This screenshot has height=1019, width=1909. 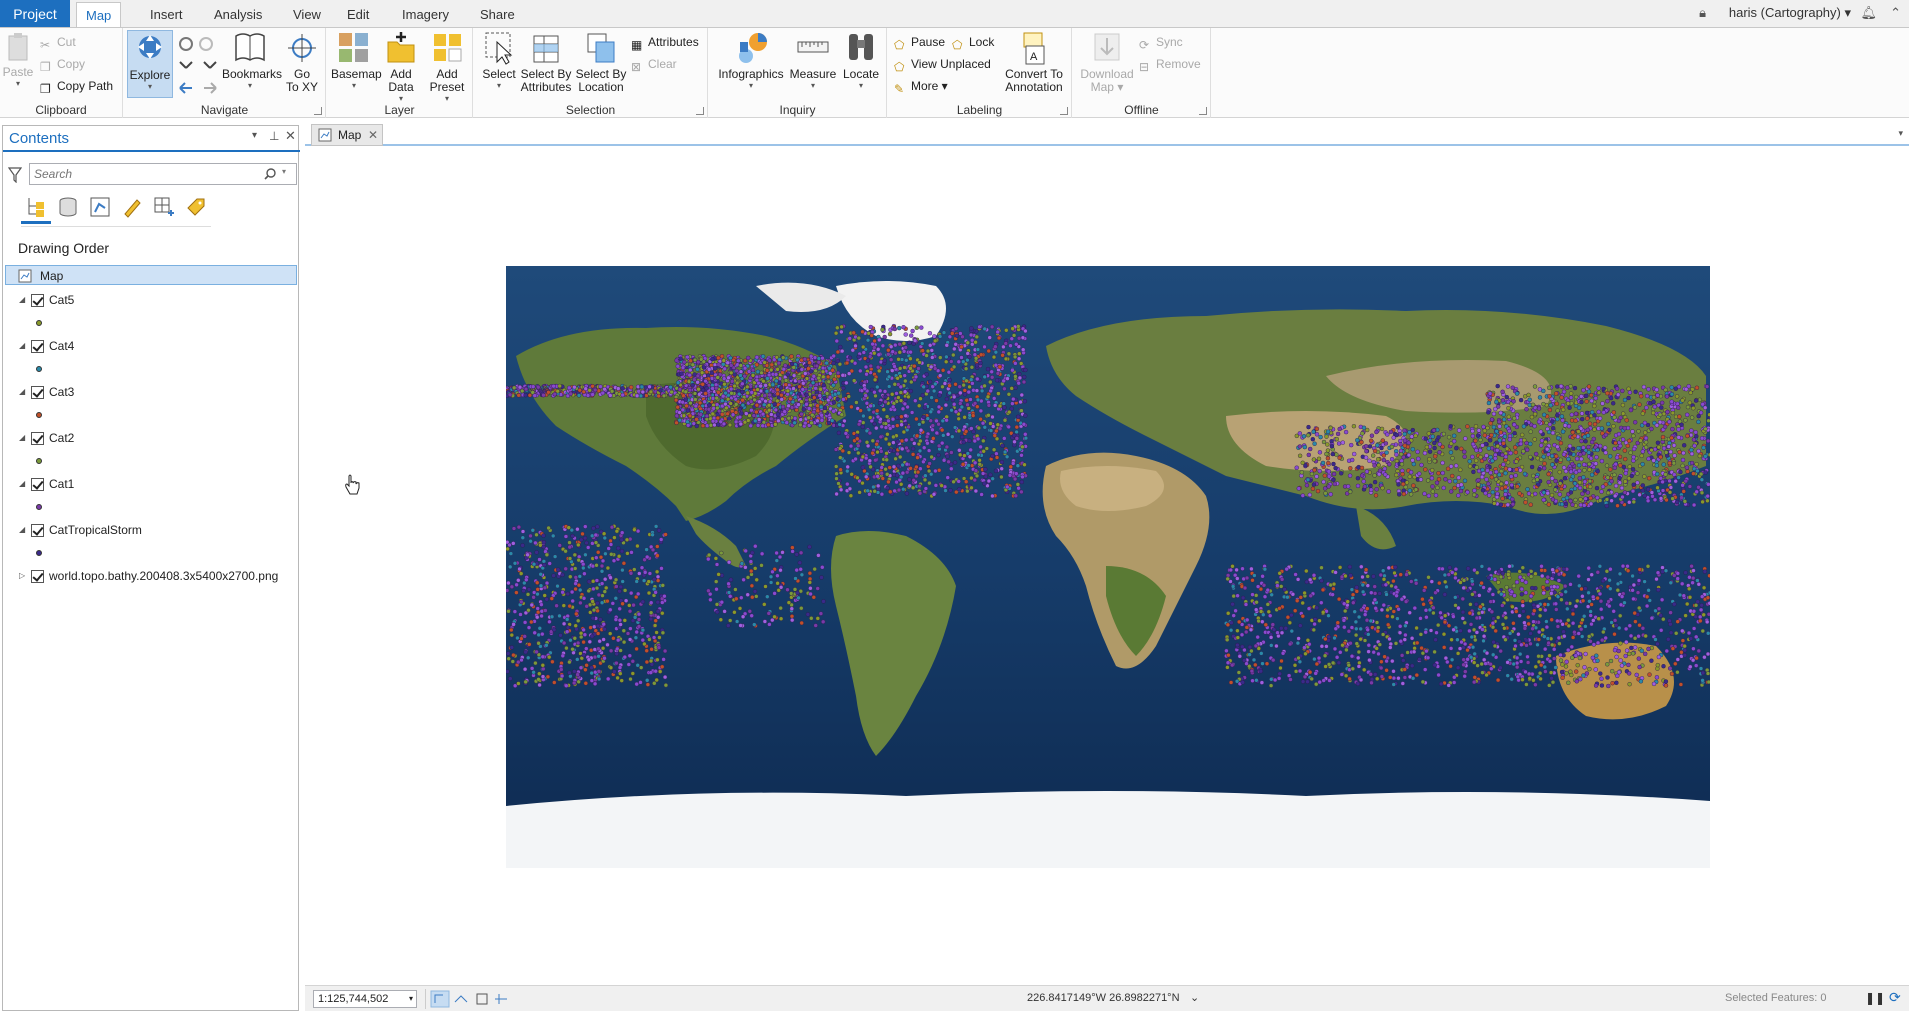 I want to click on tab-map: Map, so click(x=99, y=14).